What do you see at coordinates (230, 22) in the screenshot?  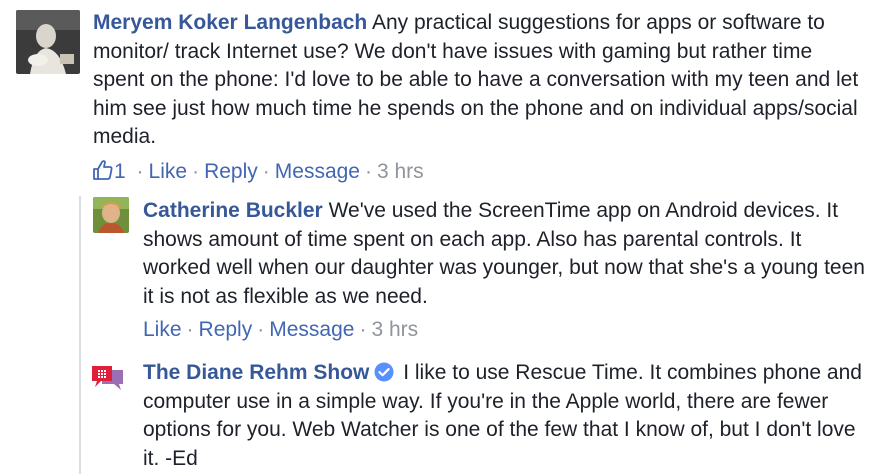 I see `comment-author: Meryem Koker Langenbach` at bounding box center [230, 22].